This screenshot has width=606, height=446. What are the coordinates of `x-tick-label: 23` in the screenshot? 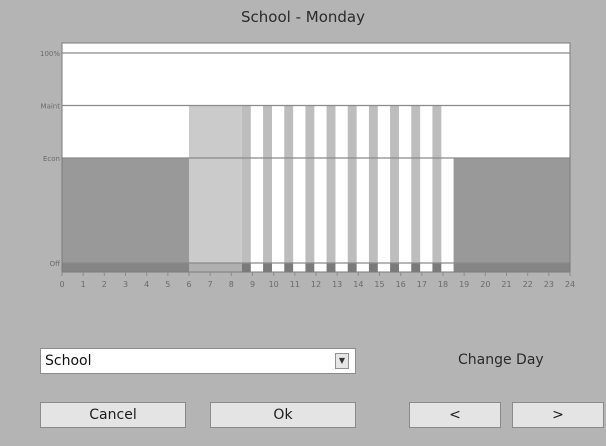 It's located at (549, 284).